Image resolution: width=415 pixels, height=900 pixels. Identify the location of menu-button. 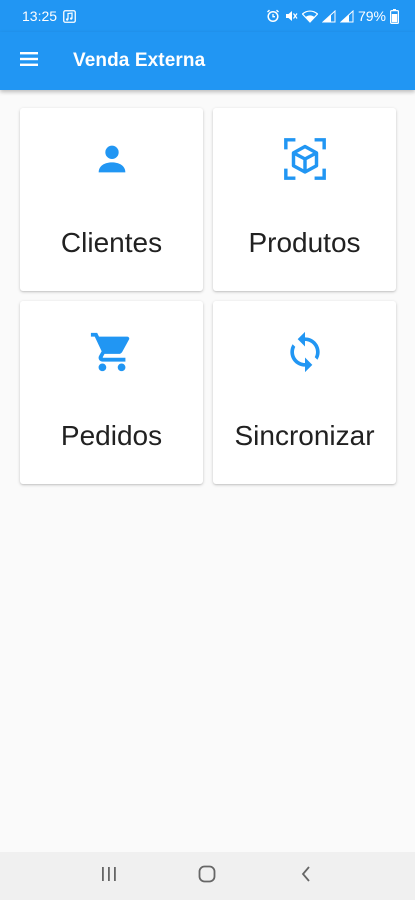
(29, 61).